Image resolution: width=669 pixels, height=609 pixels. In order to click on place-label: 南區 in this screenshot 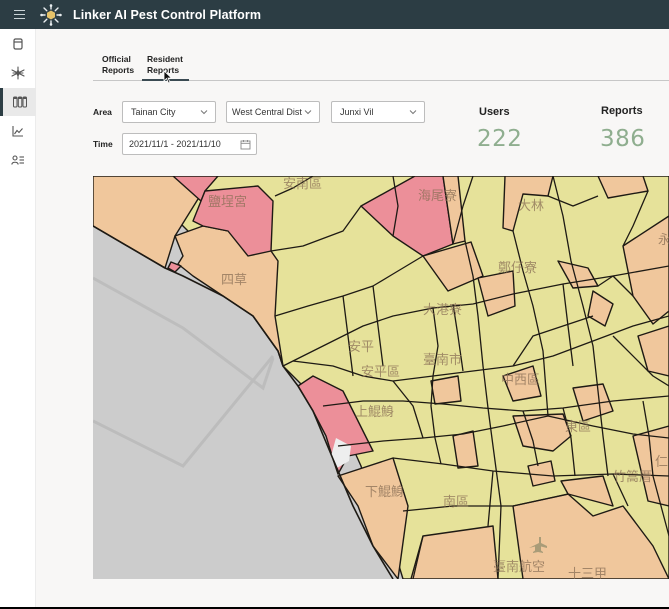, I will do `click(456, 502)`.